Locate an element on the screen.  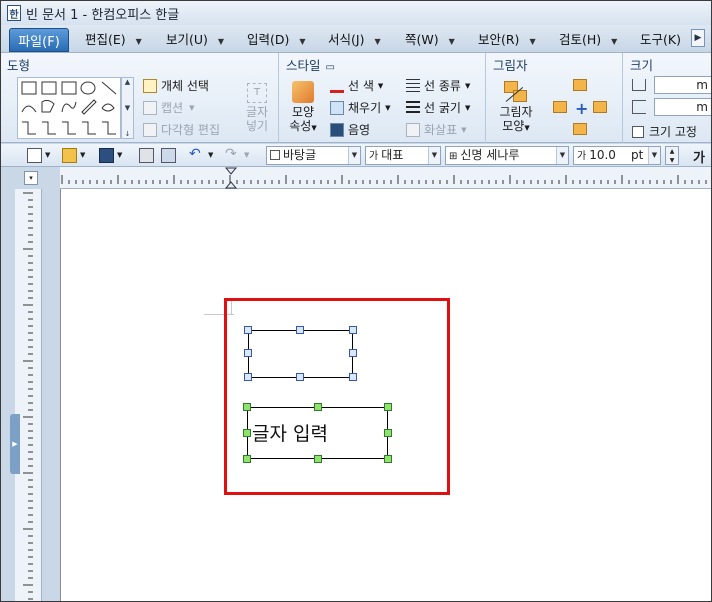
shade-label: 음영 is located at coordinates (359, 130).